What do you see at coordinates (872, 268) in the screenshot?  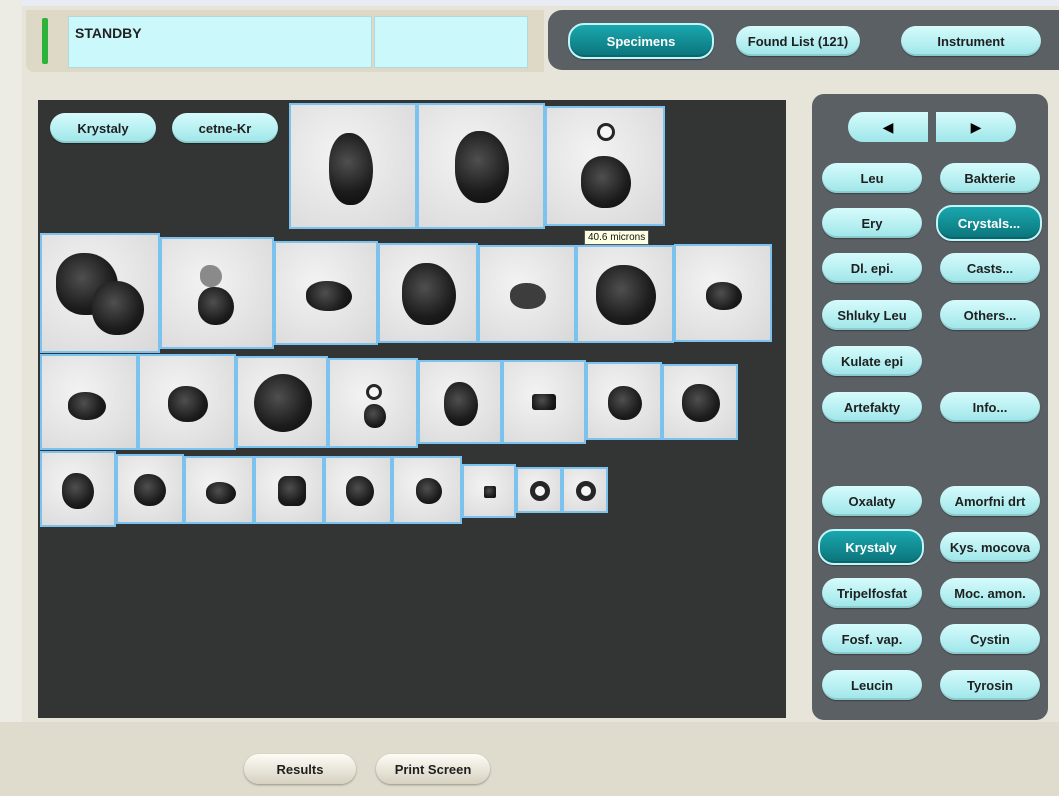 I see `class-button-dl-epi: Dl. epi.` at bounding box center [872, 268].